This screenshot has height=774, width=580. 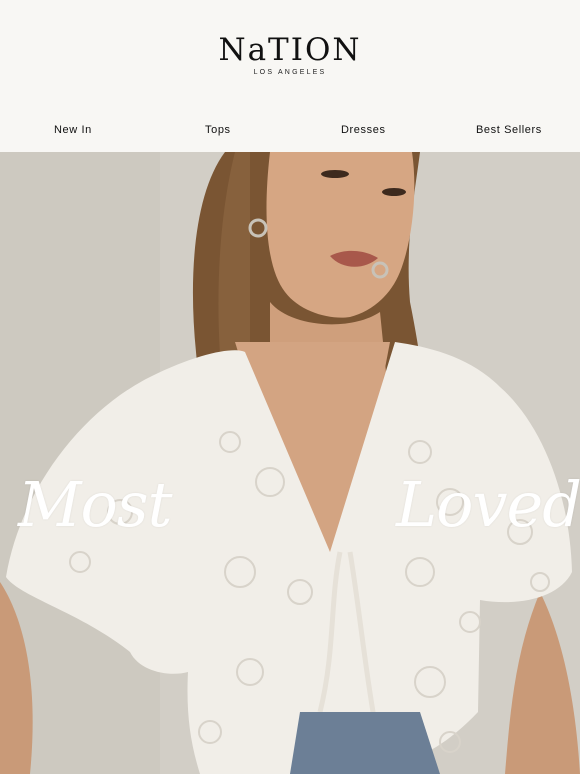 I want to click on nav-item-new-in: New In, so click(x=73, y=130).